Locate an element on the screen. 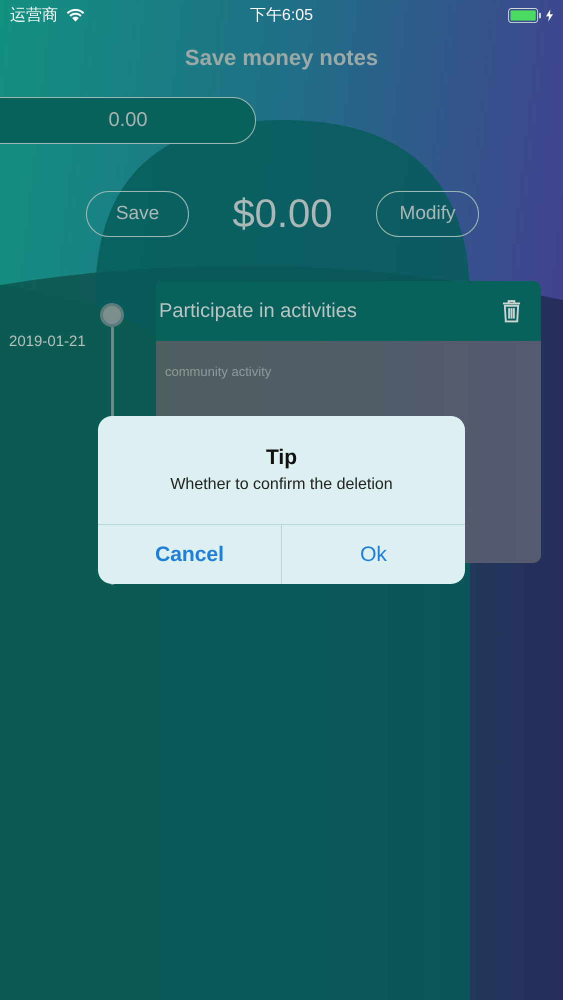 Image resolution: width=563 pixels, height=1000 pixels. screen-title: Save money notes is located at coordinates (282, 58).